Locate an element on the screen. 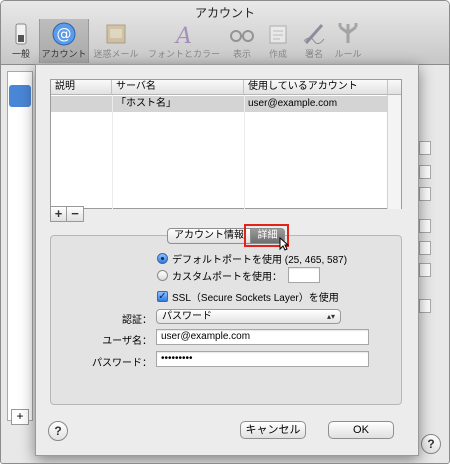  toolbar-signatures-label: 署名 is located at coordinates (313, 54).